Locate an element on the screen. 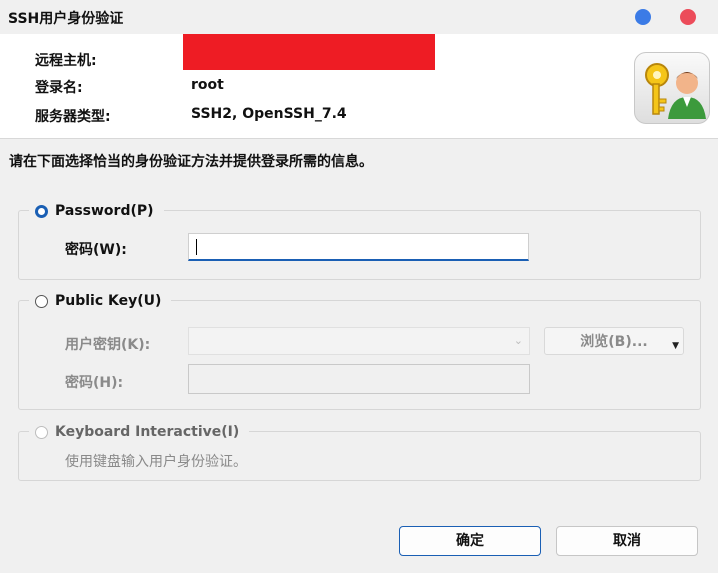 The image size is (718, 573). dropdown-arrow-icon: ▼ is located at coordinates (675, 346).